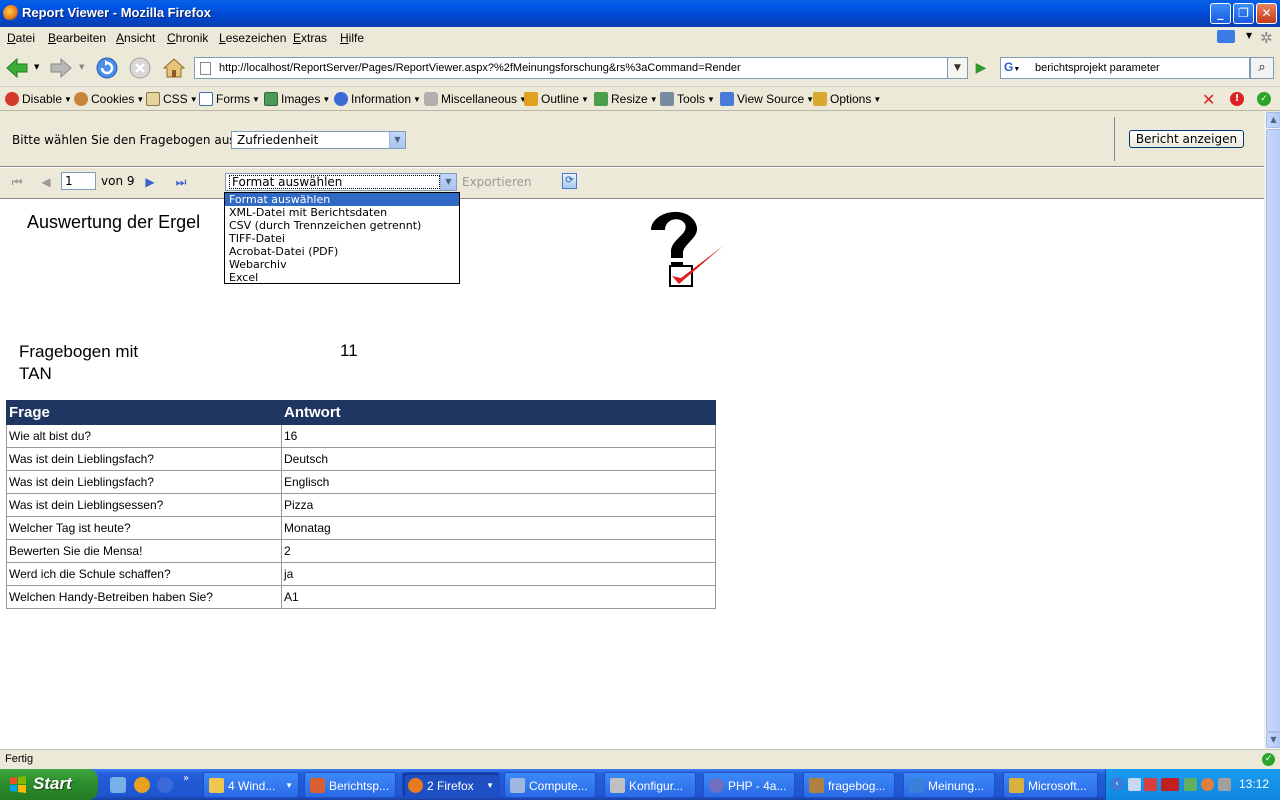 The height and width of the screenshot is (800, 1280). What do you see at coordinates (118, 785) in the screenshot?
I see `quicklaunch-desktop-icon` at bounding box center [118, 785].